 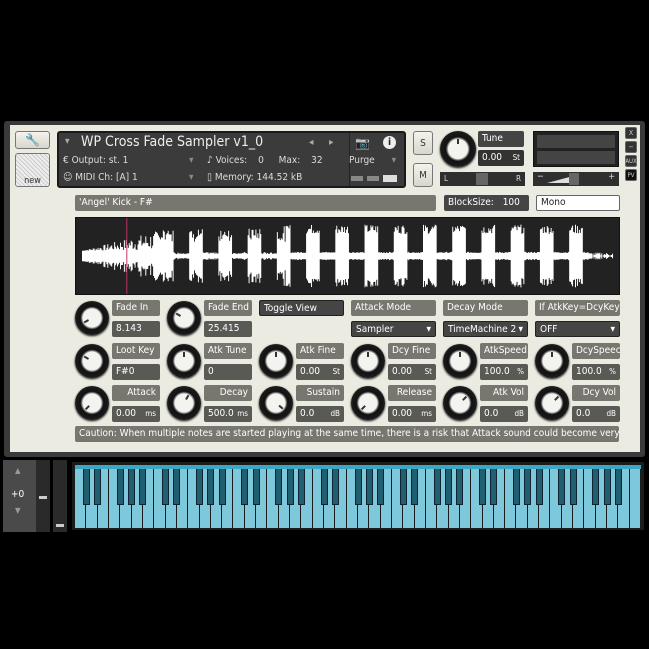 What do you see at coordinates (100, 177) in the screenshot?
I see `midi-channel-selector: ☺ MIDI Ch: [A] 1` at bounding box center [100, 177].